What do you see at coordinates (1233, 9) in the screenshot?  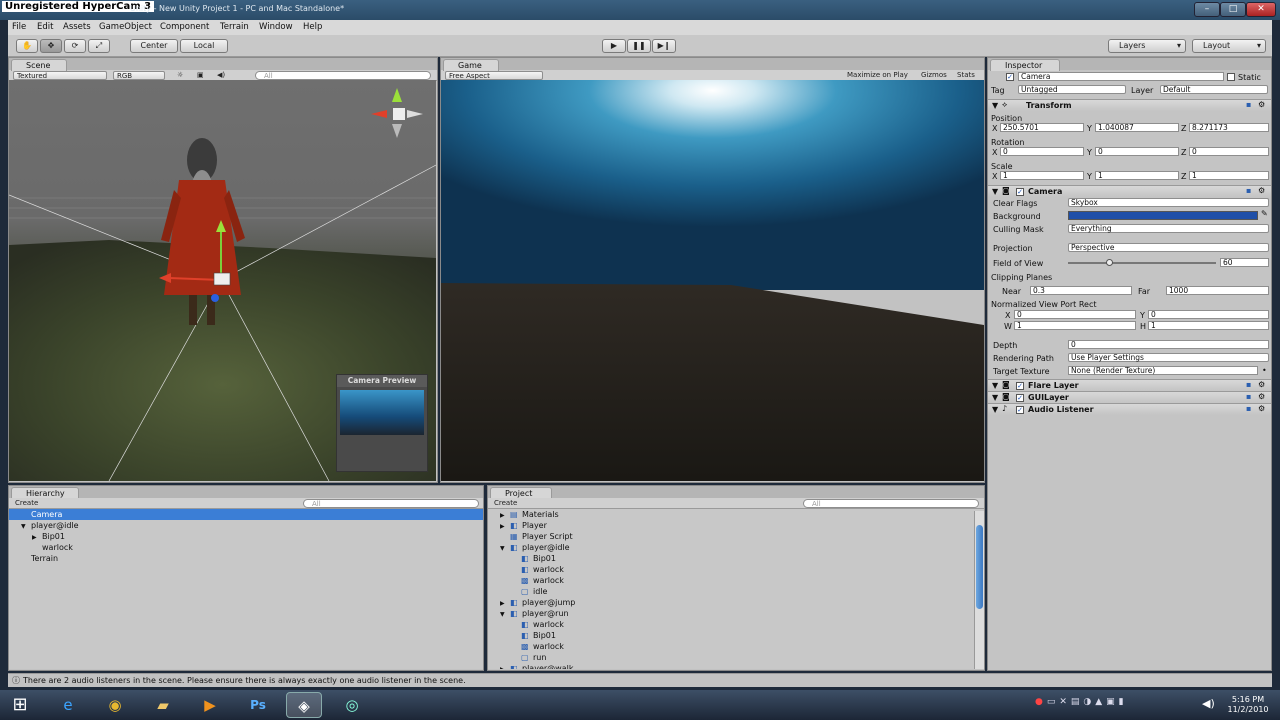 I see `maximize-button: □` at bounding box center [1233, 9].